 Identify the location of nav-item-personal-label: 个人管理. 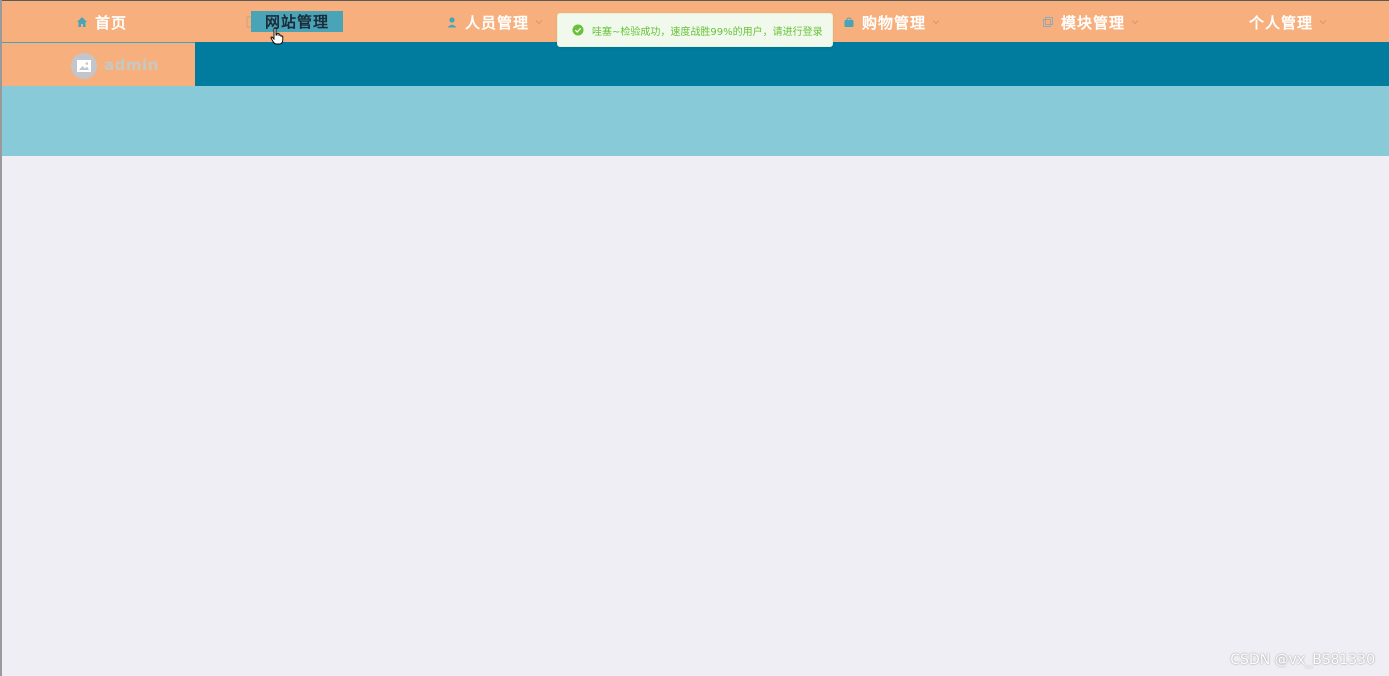
(1281, 22).